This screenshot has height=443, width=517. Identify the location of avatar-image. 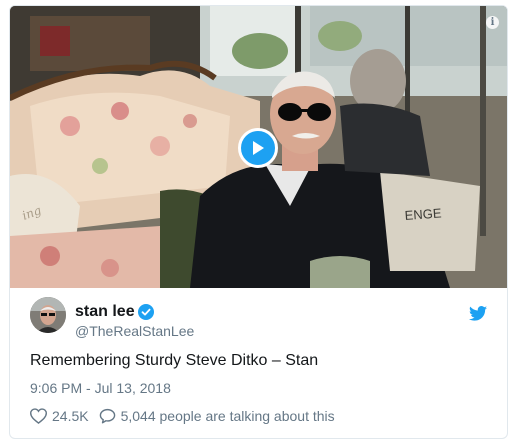
(48, 315).